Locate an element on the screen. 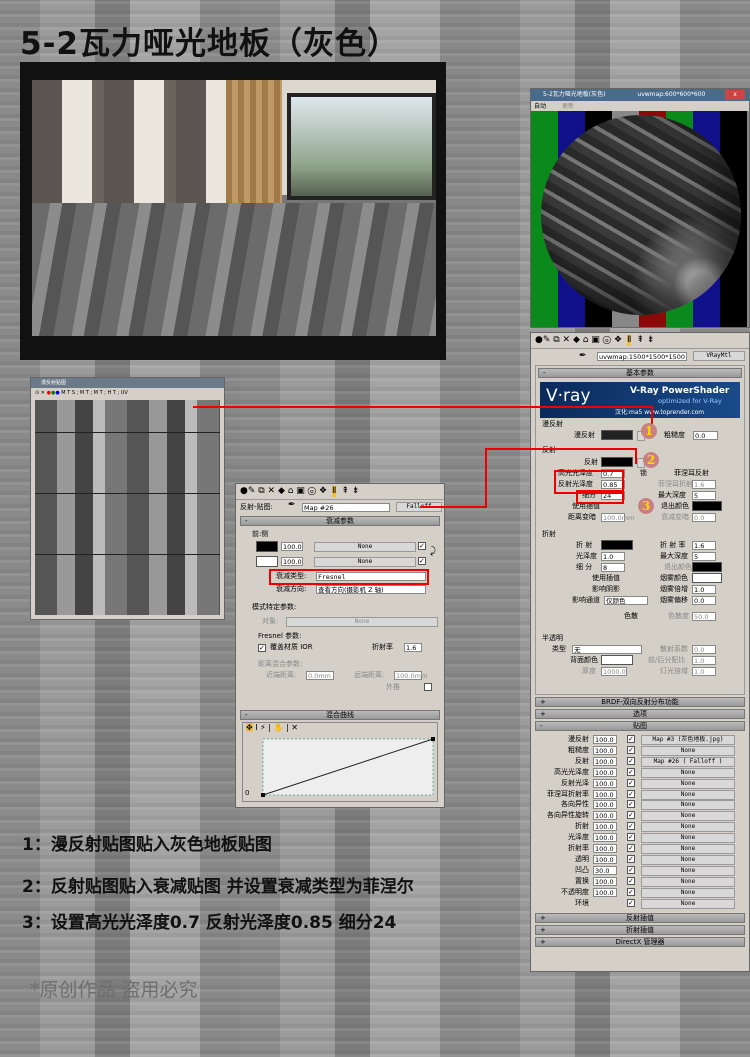 The image size is (750, 1057). brdf-rollout: + BRDF-双向反射分布功能 is located at coordinates (640, 702).